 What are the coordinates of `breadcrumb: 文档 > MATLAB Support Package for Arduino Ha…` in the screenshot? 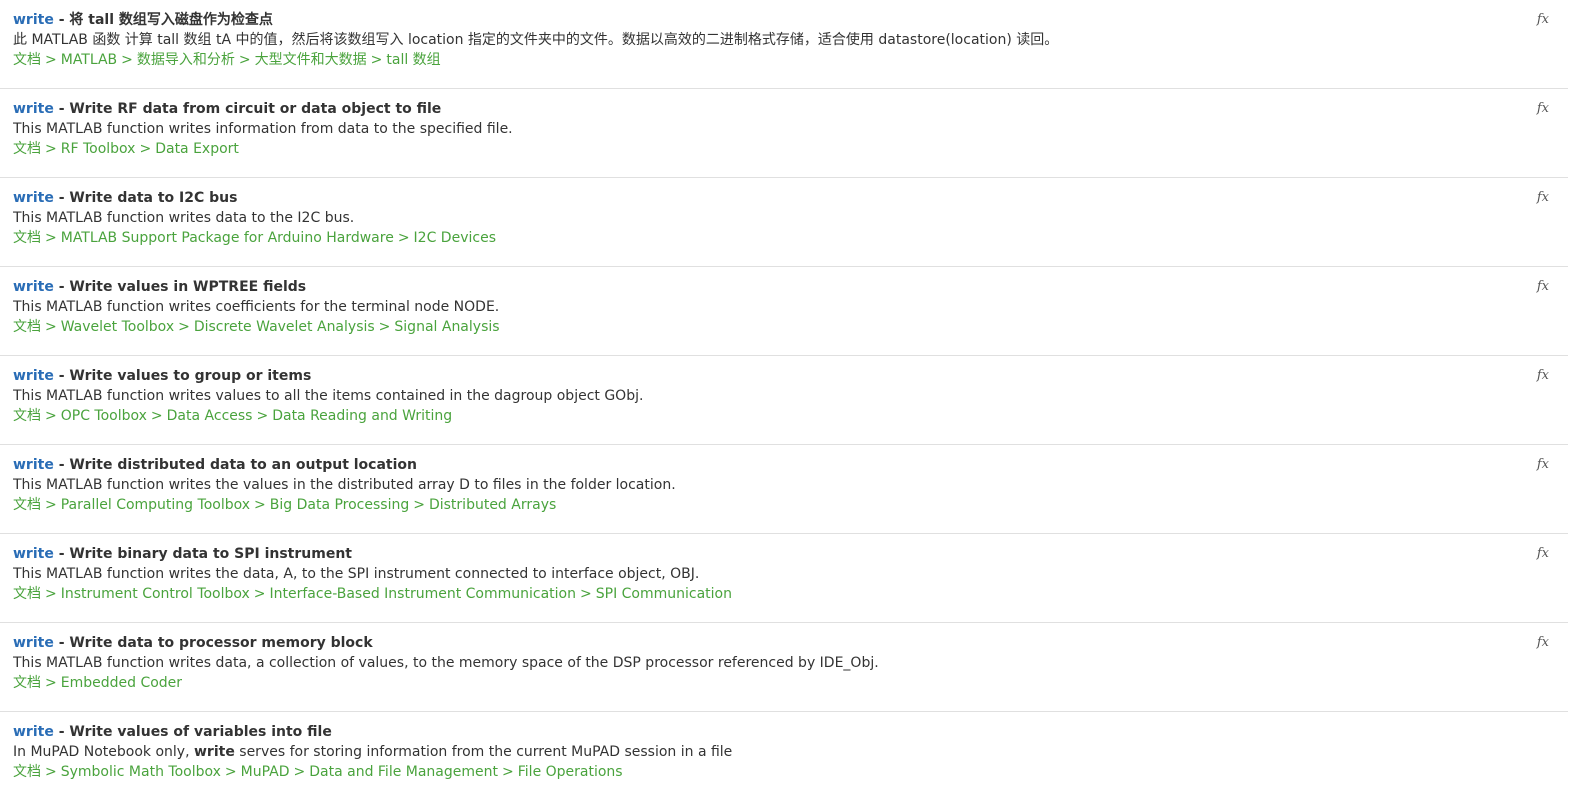 It's located at (765, 238).